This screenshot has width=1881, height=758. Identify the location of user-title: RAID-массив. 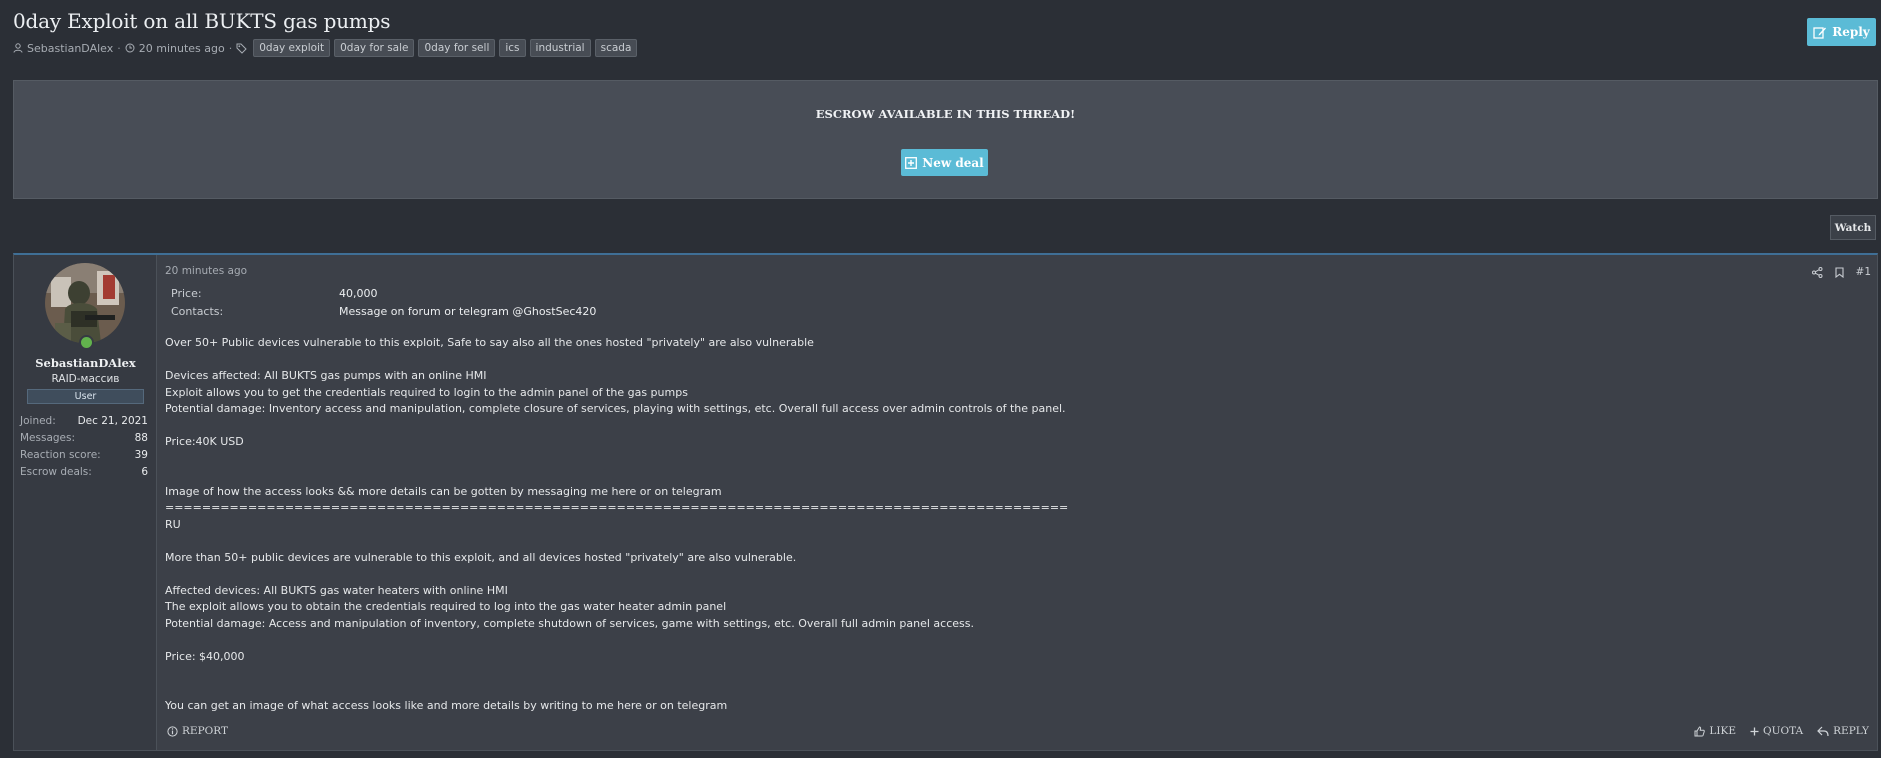
(85, 379).